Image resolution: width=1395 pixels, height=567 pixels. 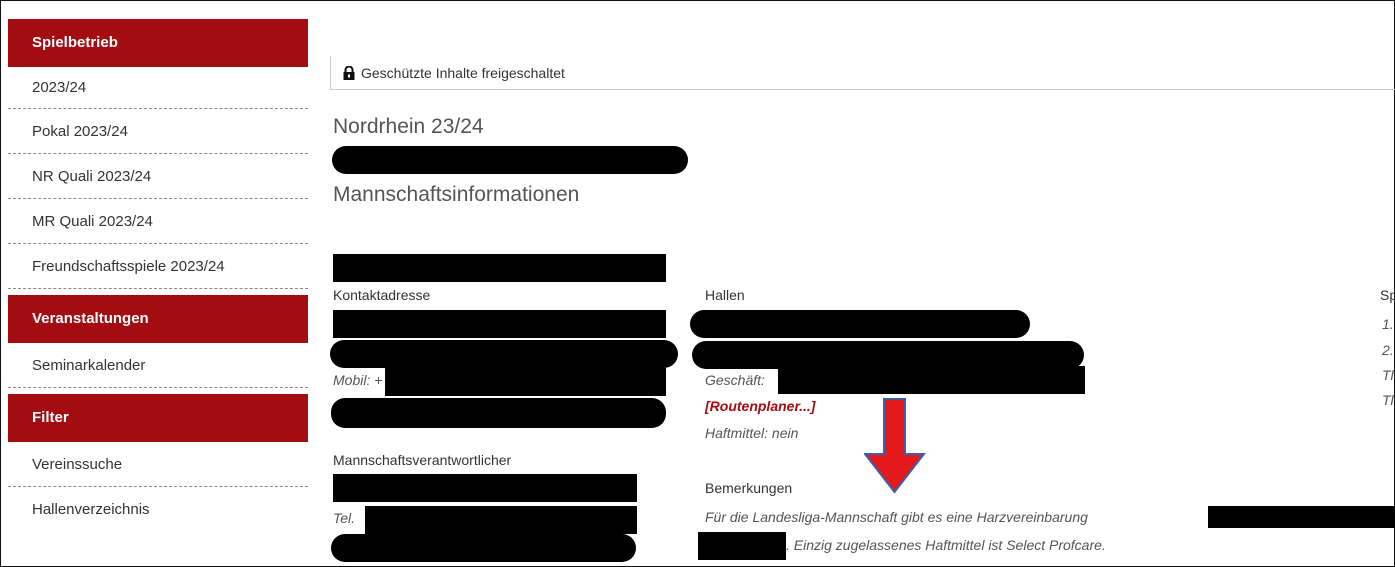 What do you see at coordinates (158, 176) in the screenshot?
I see `sidebar-item-nr-quali: NR Quali 2023/24` at bounding box center [158, 176].